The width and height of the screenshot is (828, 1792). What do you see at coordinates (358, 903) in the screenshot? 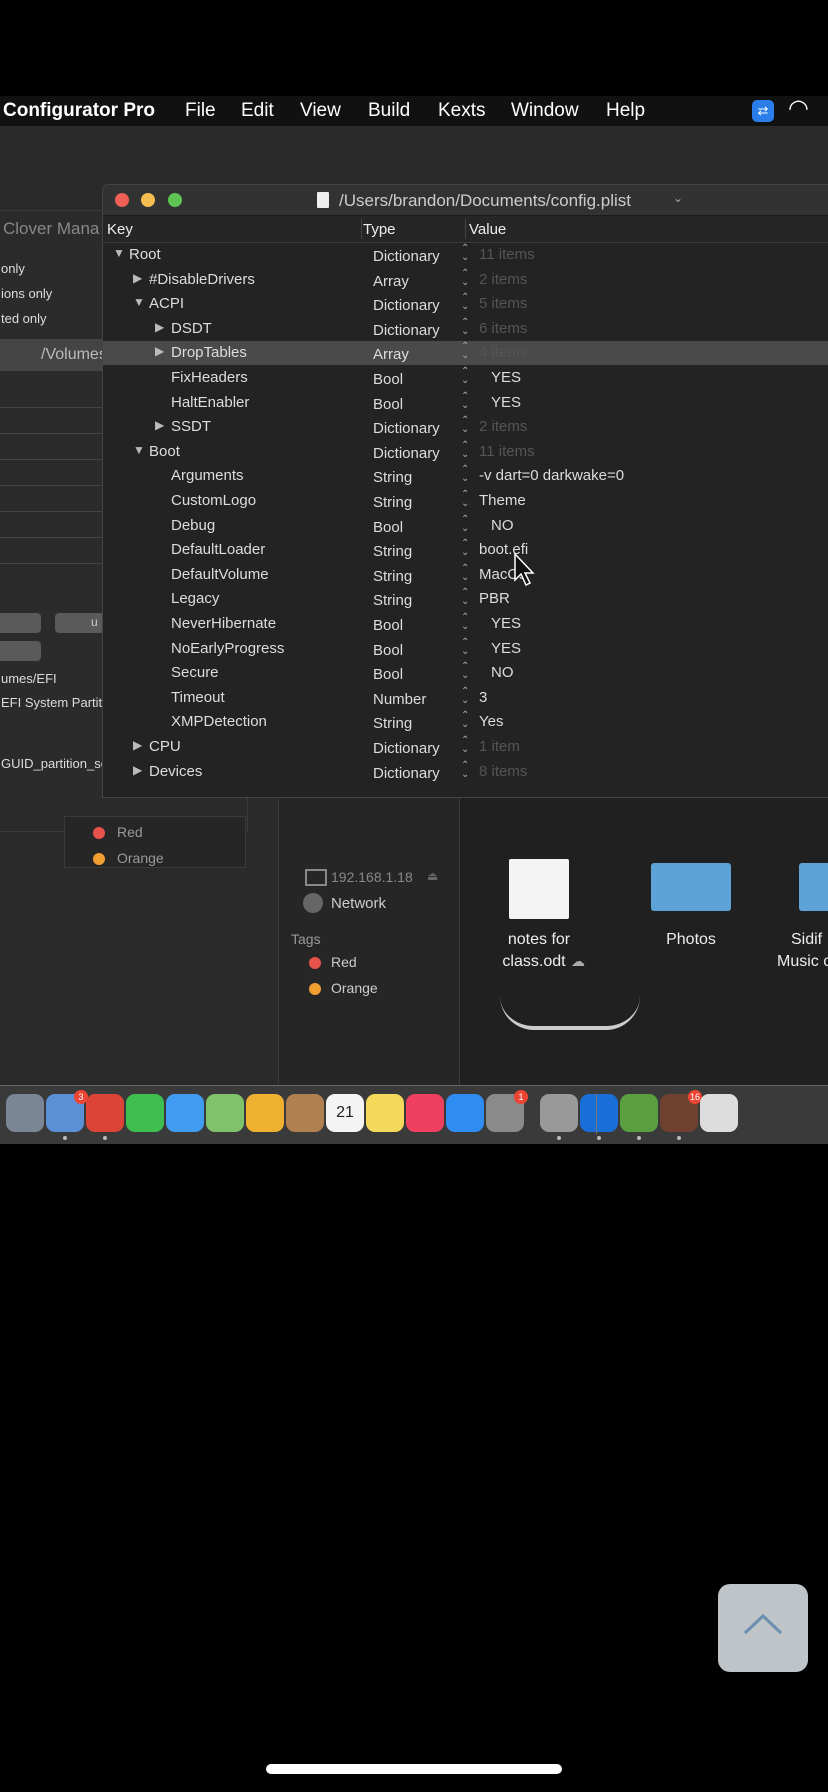
I see `sidebar-item-network: Network` at bounding box center [358, 903].